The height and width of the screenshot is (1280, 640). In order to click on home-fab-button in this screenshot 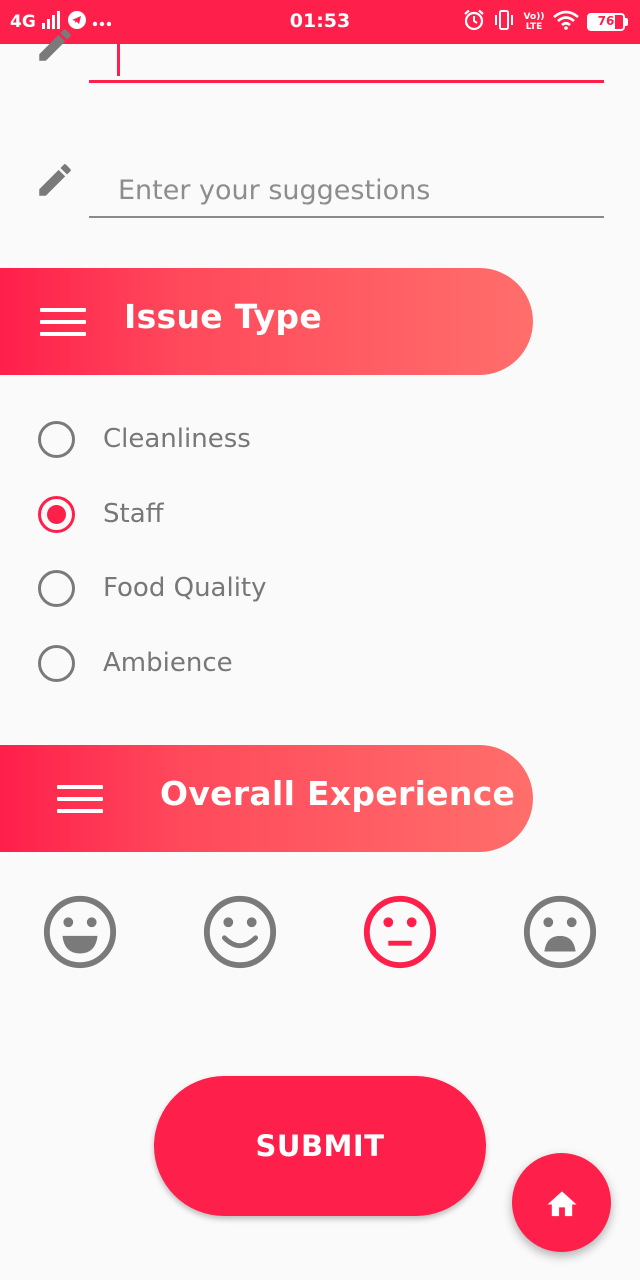, I will do `click(561, 1202)`.